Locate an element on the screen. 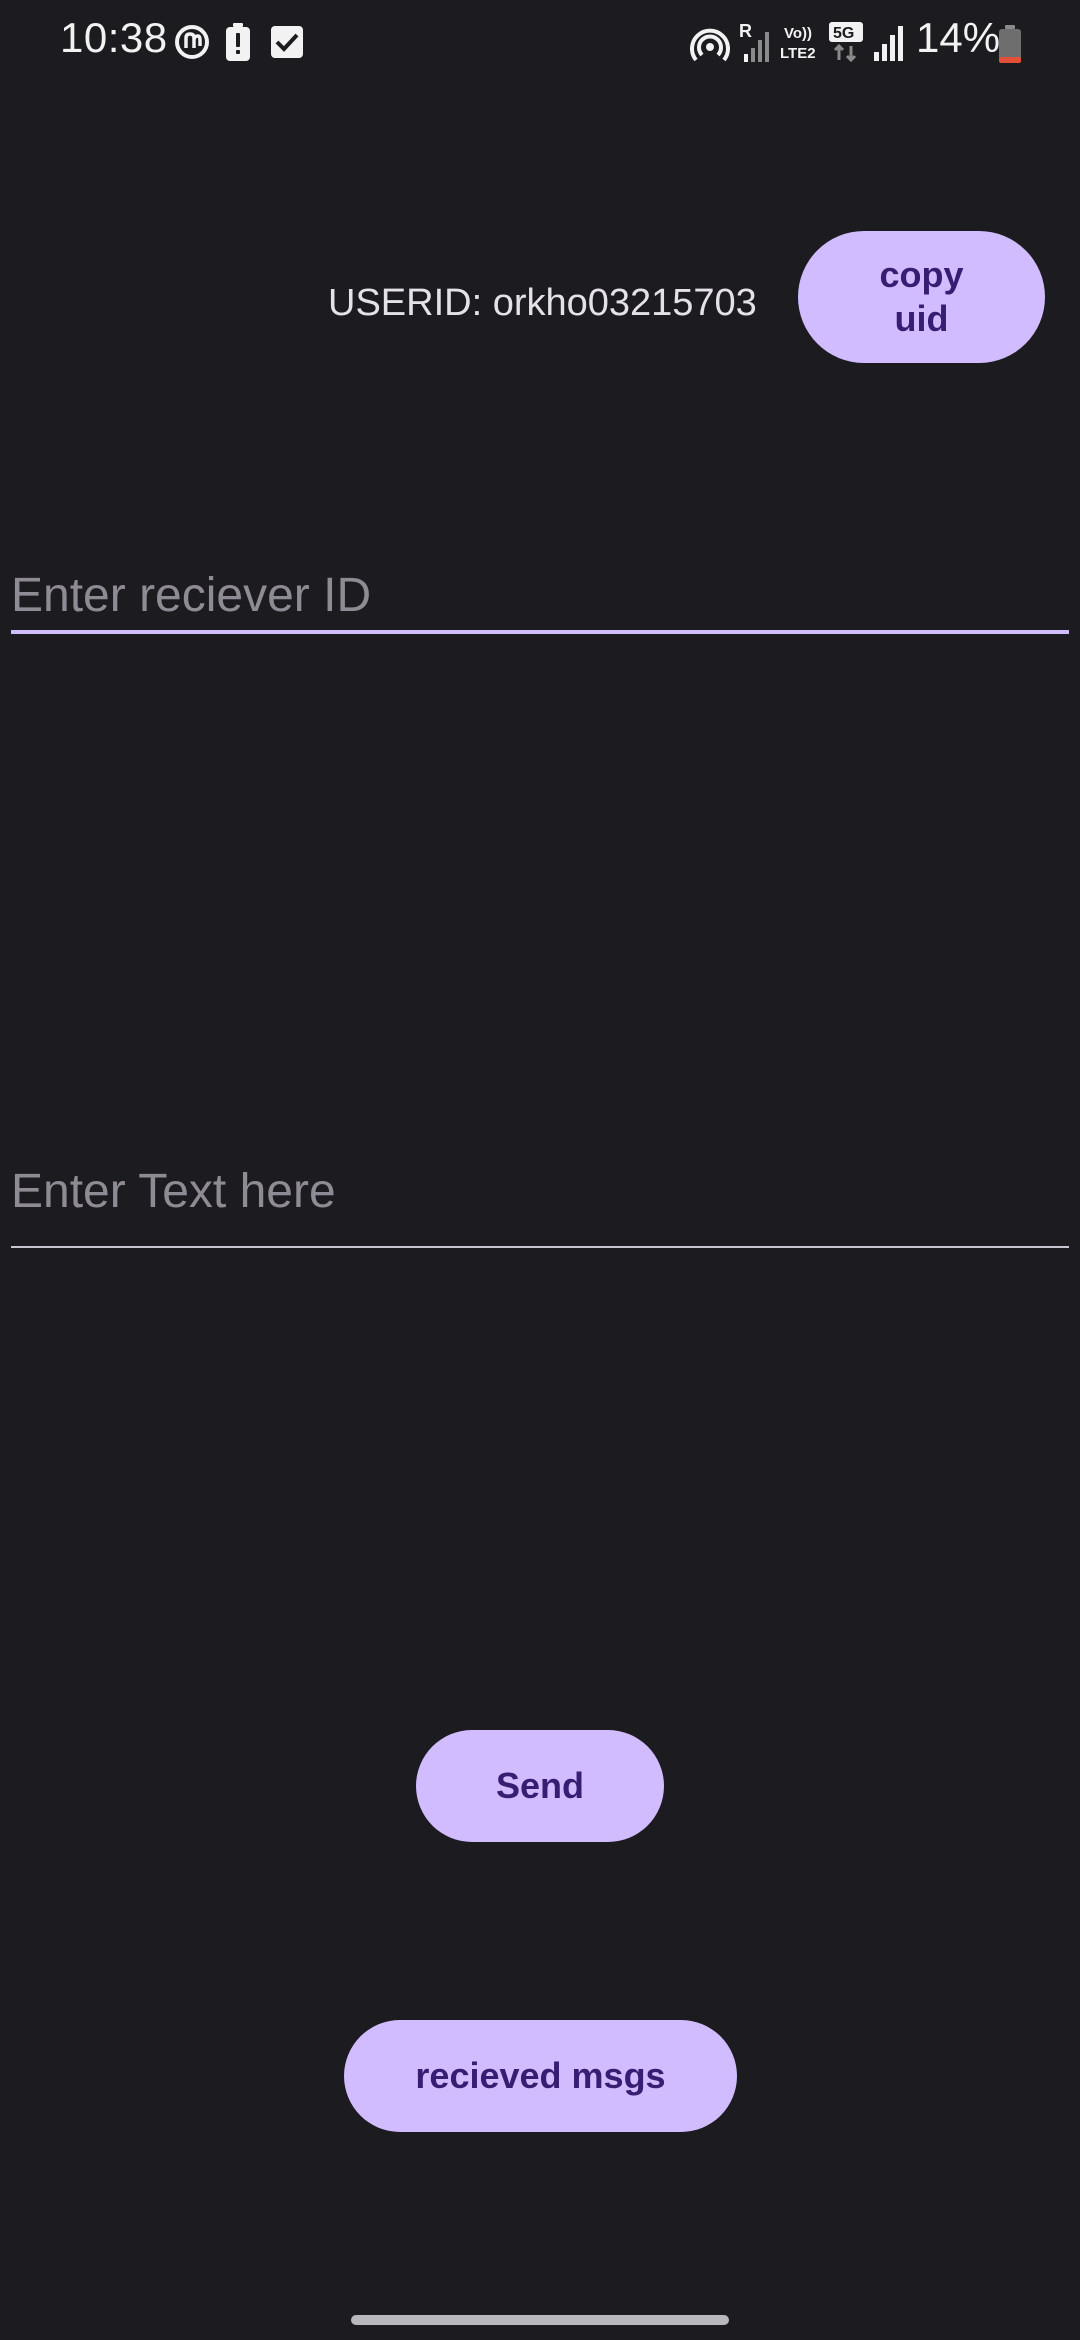 The height and width of the screenshot is (2340, 1080). receiver-id-underline is located at coordinates (540, 632).